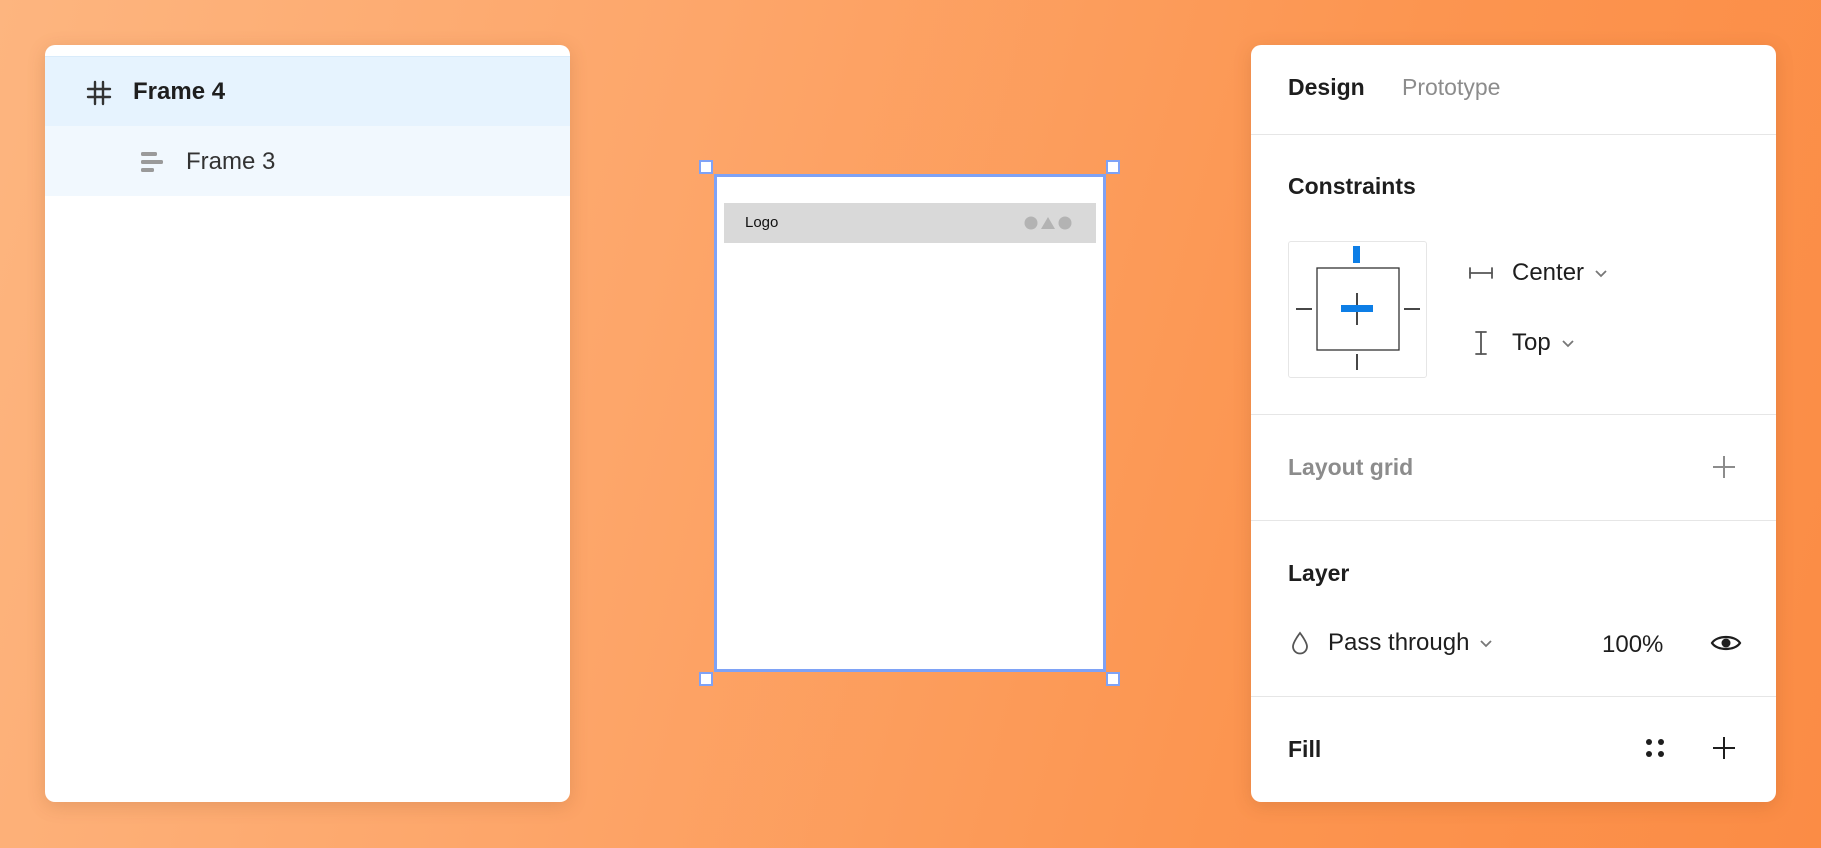 This screenshot has height=848, width=1821. I want to click on visibility-eye-icon, so click(1726, 643).